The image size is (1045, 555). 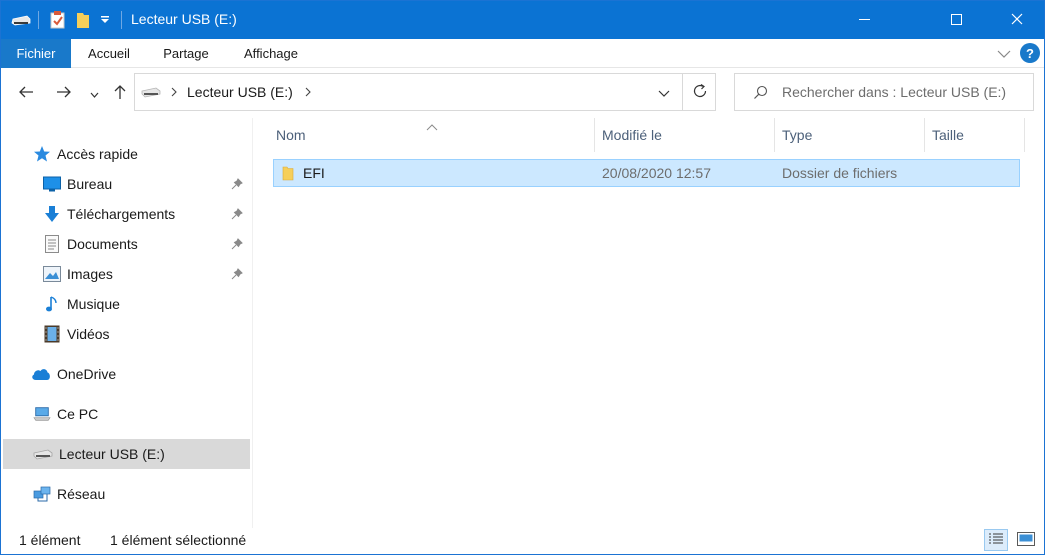 I want to click on sidebar-item-label: Accès rapide, so click(x=97, y=154).